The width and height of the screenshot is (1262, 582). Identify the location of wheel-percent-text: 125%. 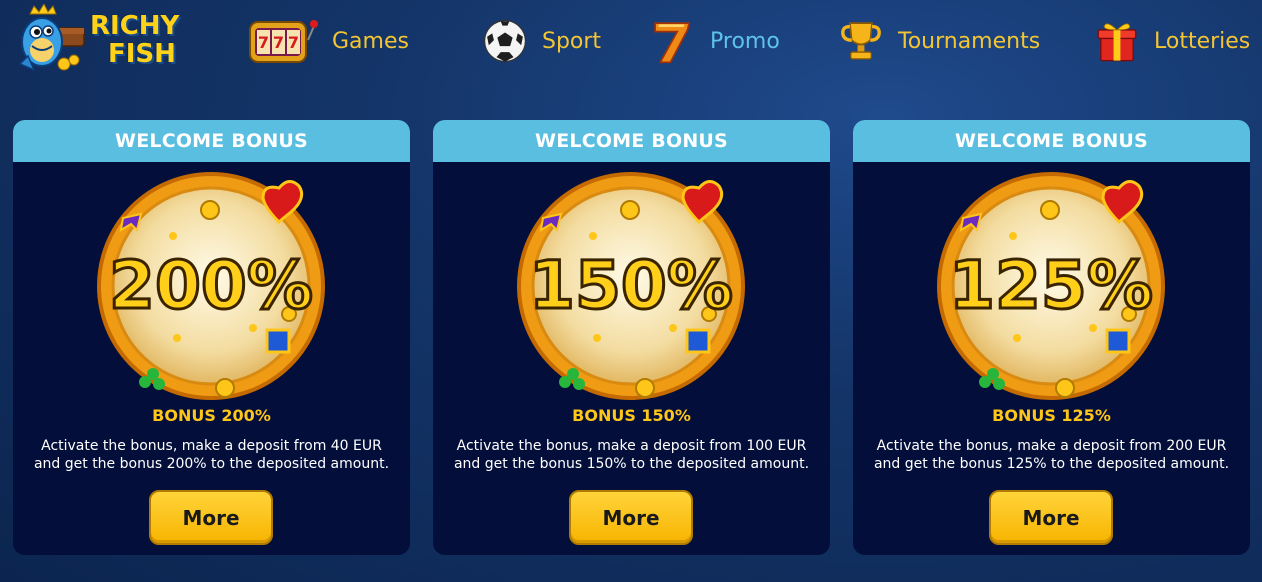
(1051, 285).